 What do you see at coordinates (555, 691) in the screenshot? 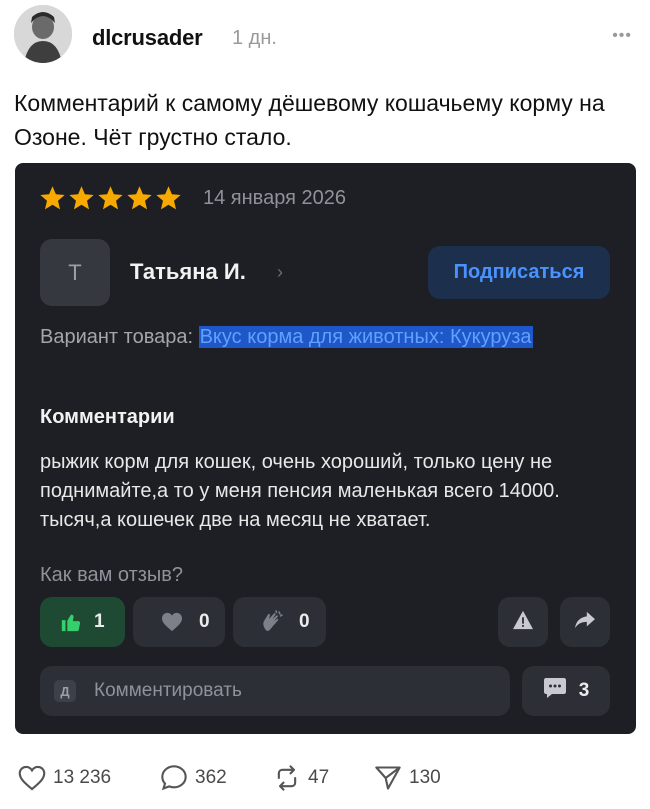
I see `chat-bubble-icon` at bounding box center [555, 691].